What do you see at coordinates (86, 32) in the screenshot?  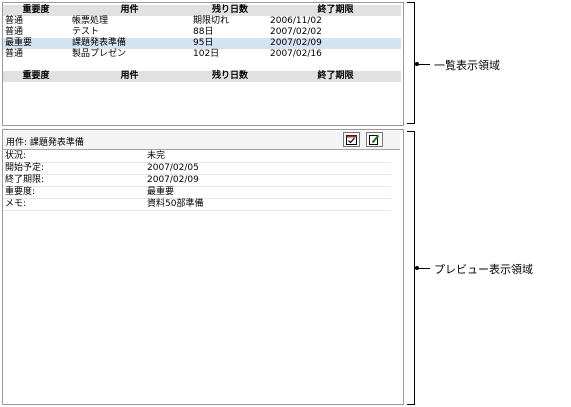 I see `cell-task: テスト` at bounding box center [86, 32].